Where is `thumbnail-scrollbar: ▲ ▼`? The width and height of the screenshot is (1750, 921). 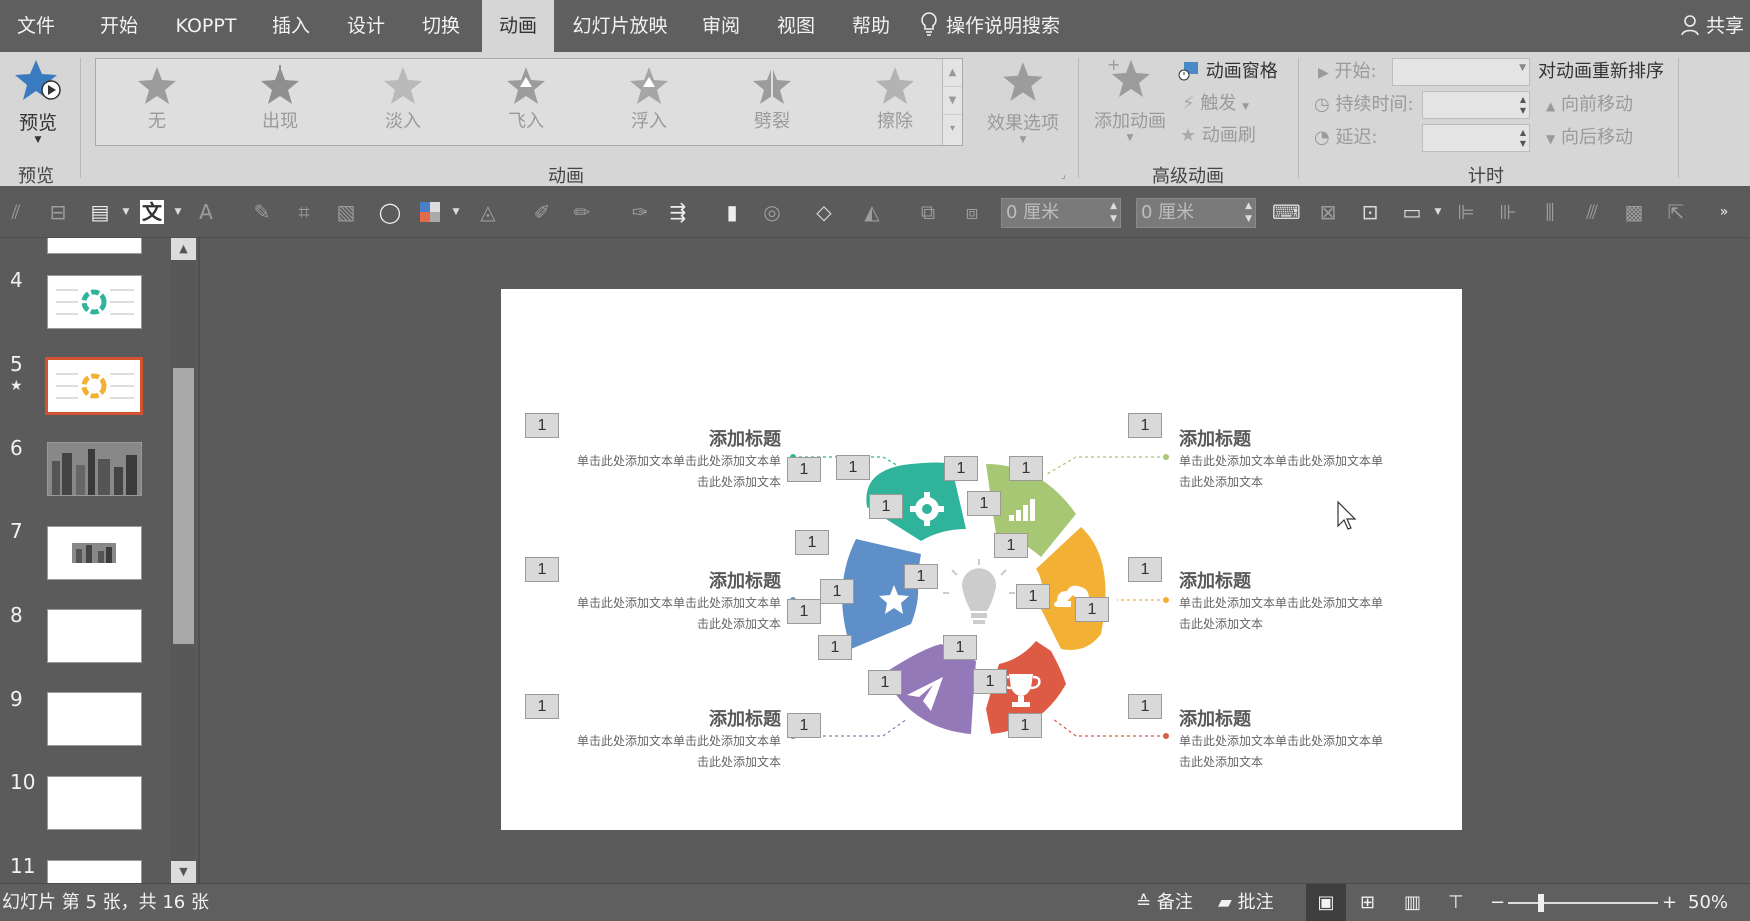
thumbnail-scrollbar: ▲ ▼ is located at coordinates (183, 560).